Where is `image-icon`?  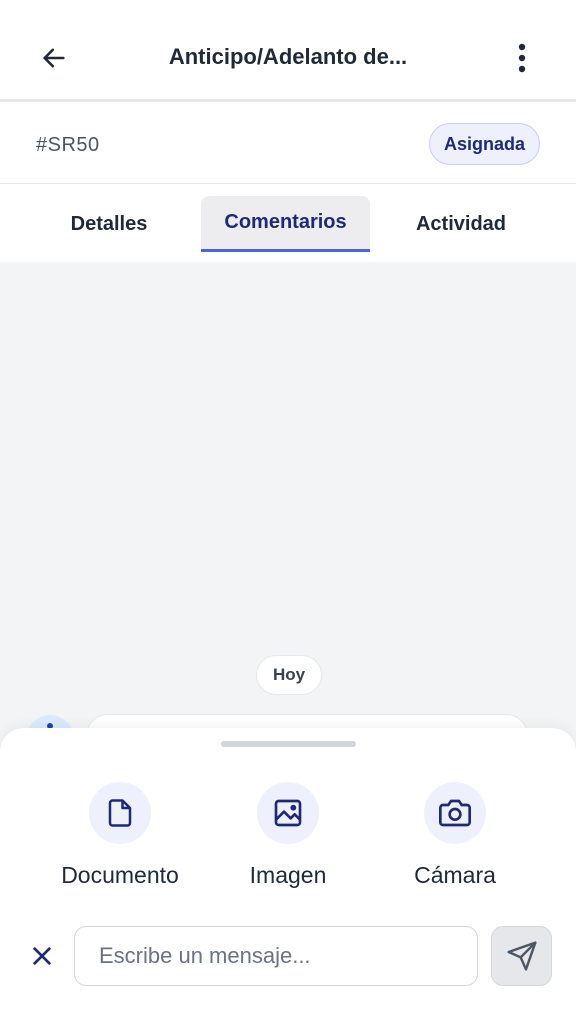
image-icon is located at coordinates (288, 813).